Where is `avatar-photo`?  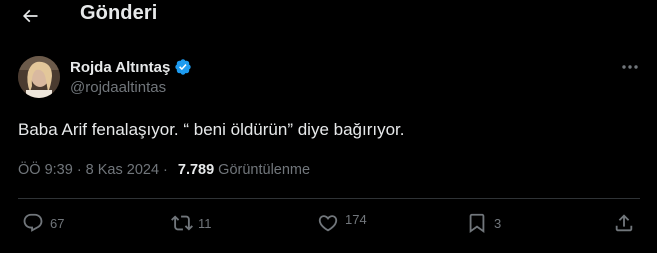 avatar-photo is located at coordinates (39, 77).